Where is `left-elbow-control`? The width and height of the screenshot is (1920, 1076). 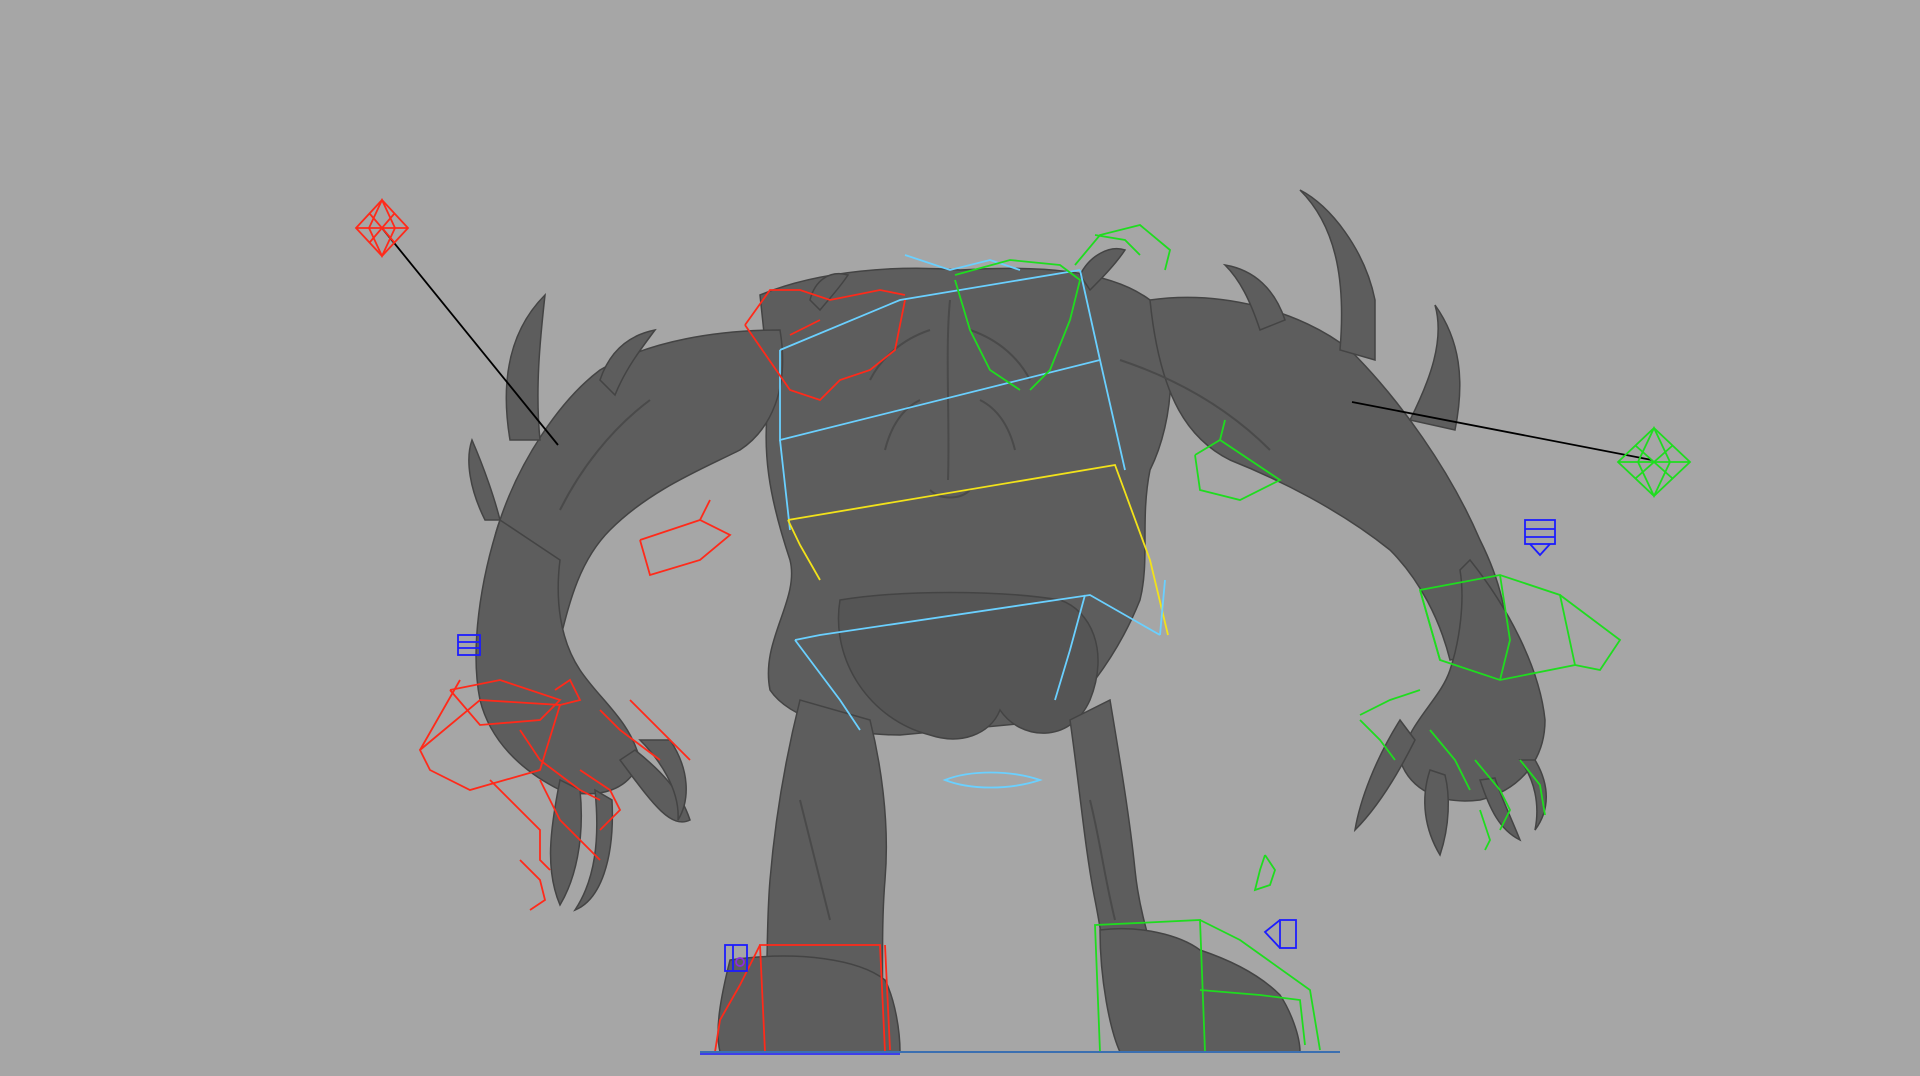 left-elbow-control is located at coordinates (685, 538).